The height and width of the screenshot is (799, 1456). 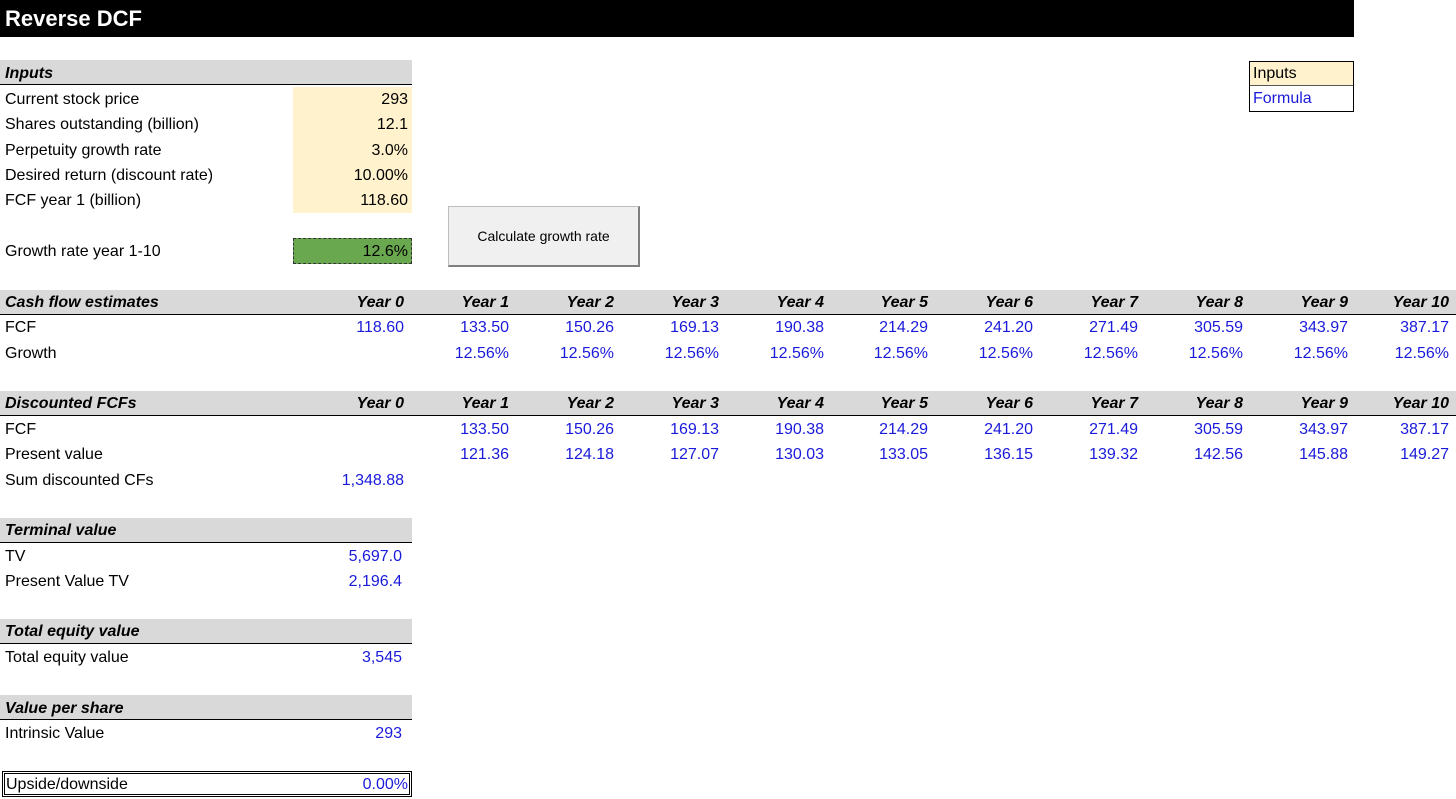 What do you see at coordinates (1194, 454) in the screenshot?
I see `present-value-cell: 142.56` at bounding box center [1194, 454].